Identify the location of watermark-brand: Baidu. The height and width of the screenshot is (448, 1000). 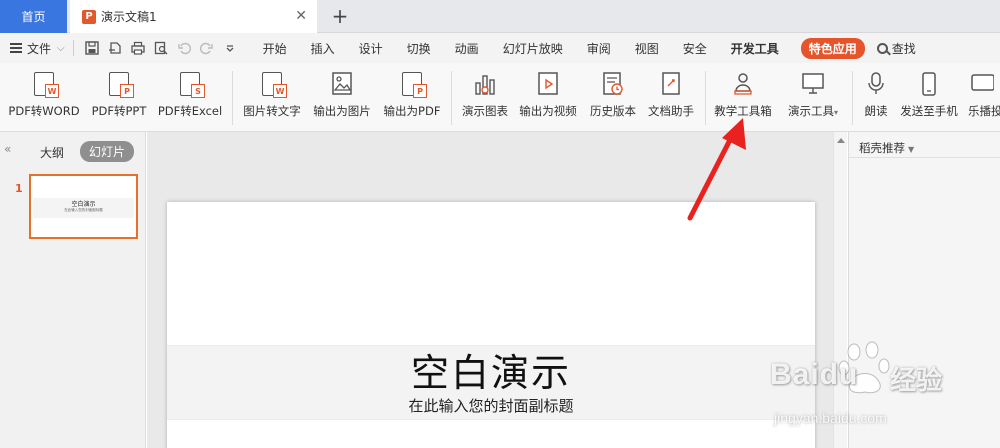
(814, 374).